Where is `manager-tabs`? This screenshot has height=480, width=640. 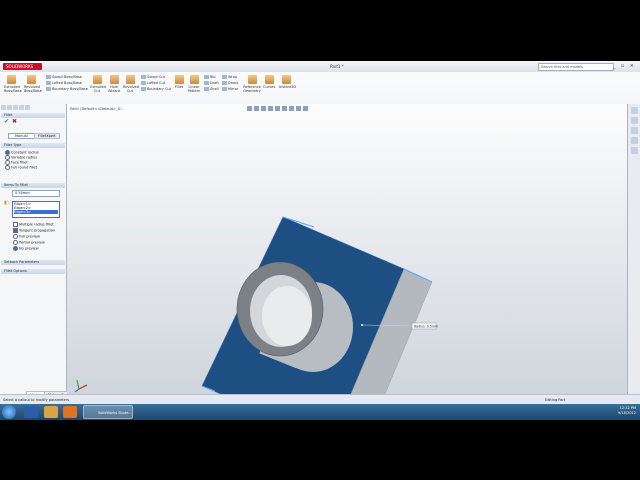 manager-tabs is located at coordinates (33, 108).